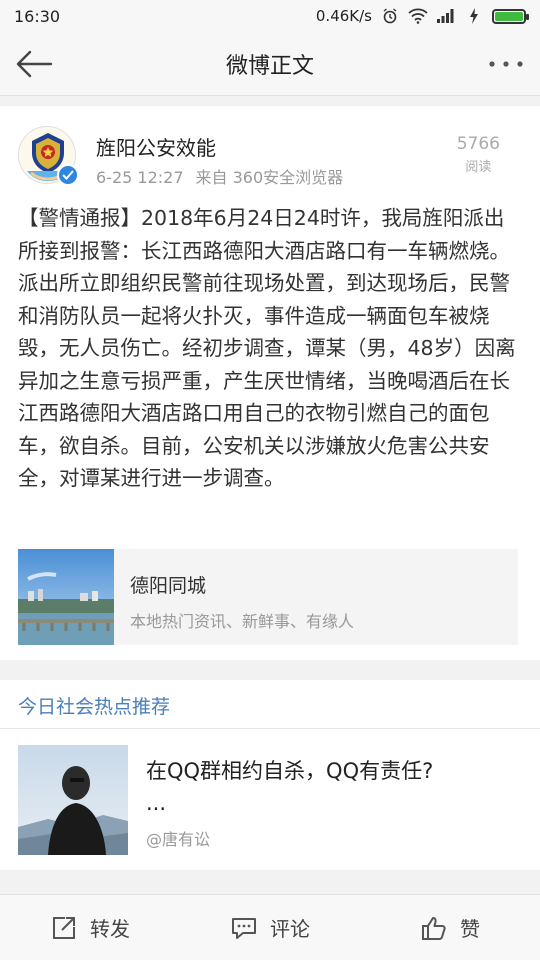  What do you see at coordinates (478, 167) in the screenshot?
I see `read-count-label: 阅读` at bounding box center [478, 167].